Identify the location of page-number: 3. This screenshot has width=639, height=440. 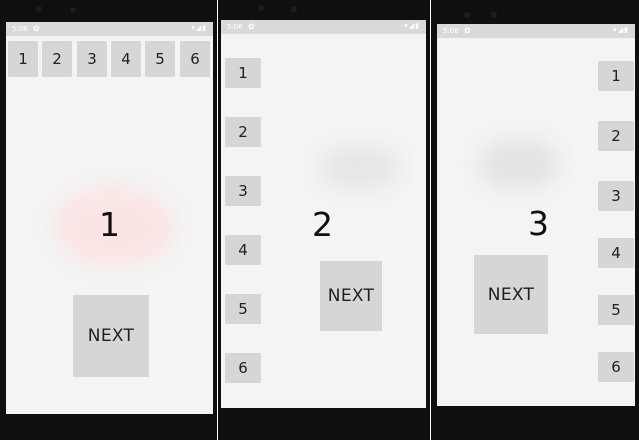
(538, 223).